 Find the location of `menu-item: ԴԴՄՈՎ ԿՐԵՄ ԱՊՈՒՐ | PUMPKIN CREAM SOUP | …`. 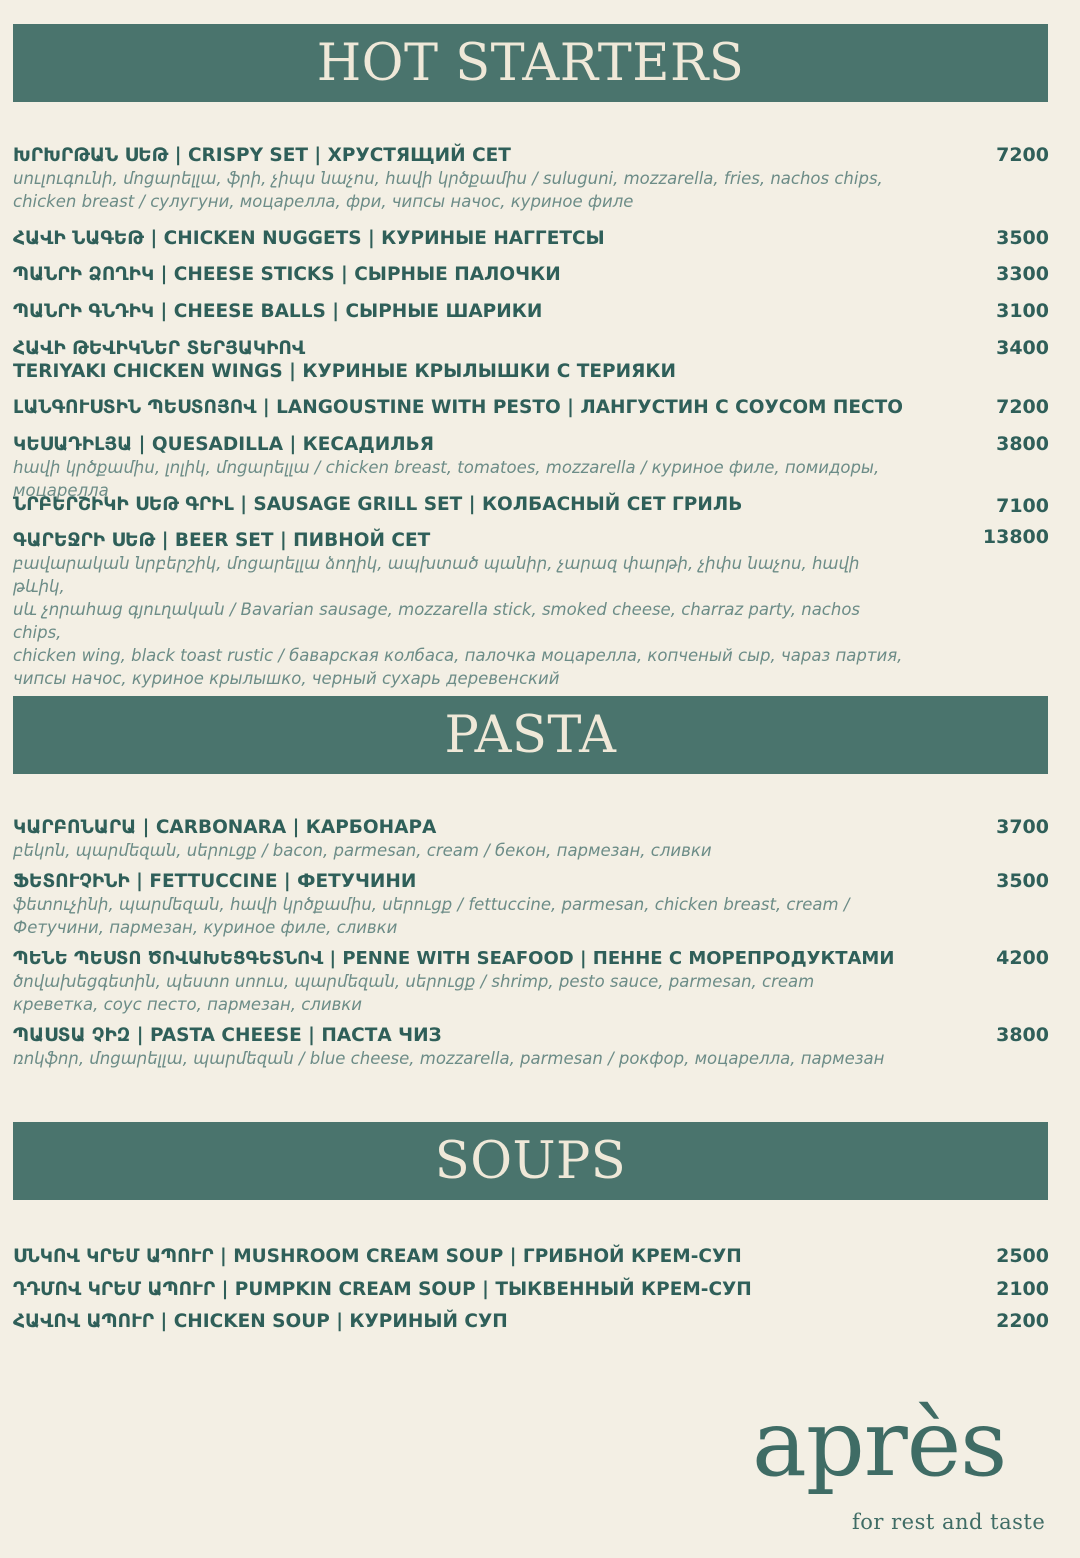

menu-item: ԴԴՄՈՎ ԿՐԵՄ ԱՊՈՒՐ | PUMPKIN CREAM SOUP | … is located at coordinates (531, 1289).